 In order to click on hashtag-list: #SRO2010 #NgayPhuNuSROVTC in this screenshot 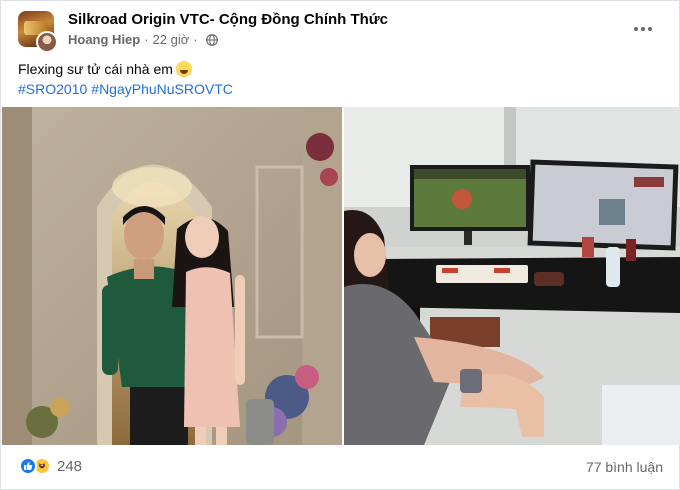, I will do `click(127, 89)`.